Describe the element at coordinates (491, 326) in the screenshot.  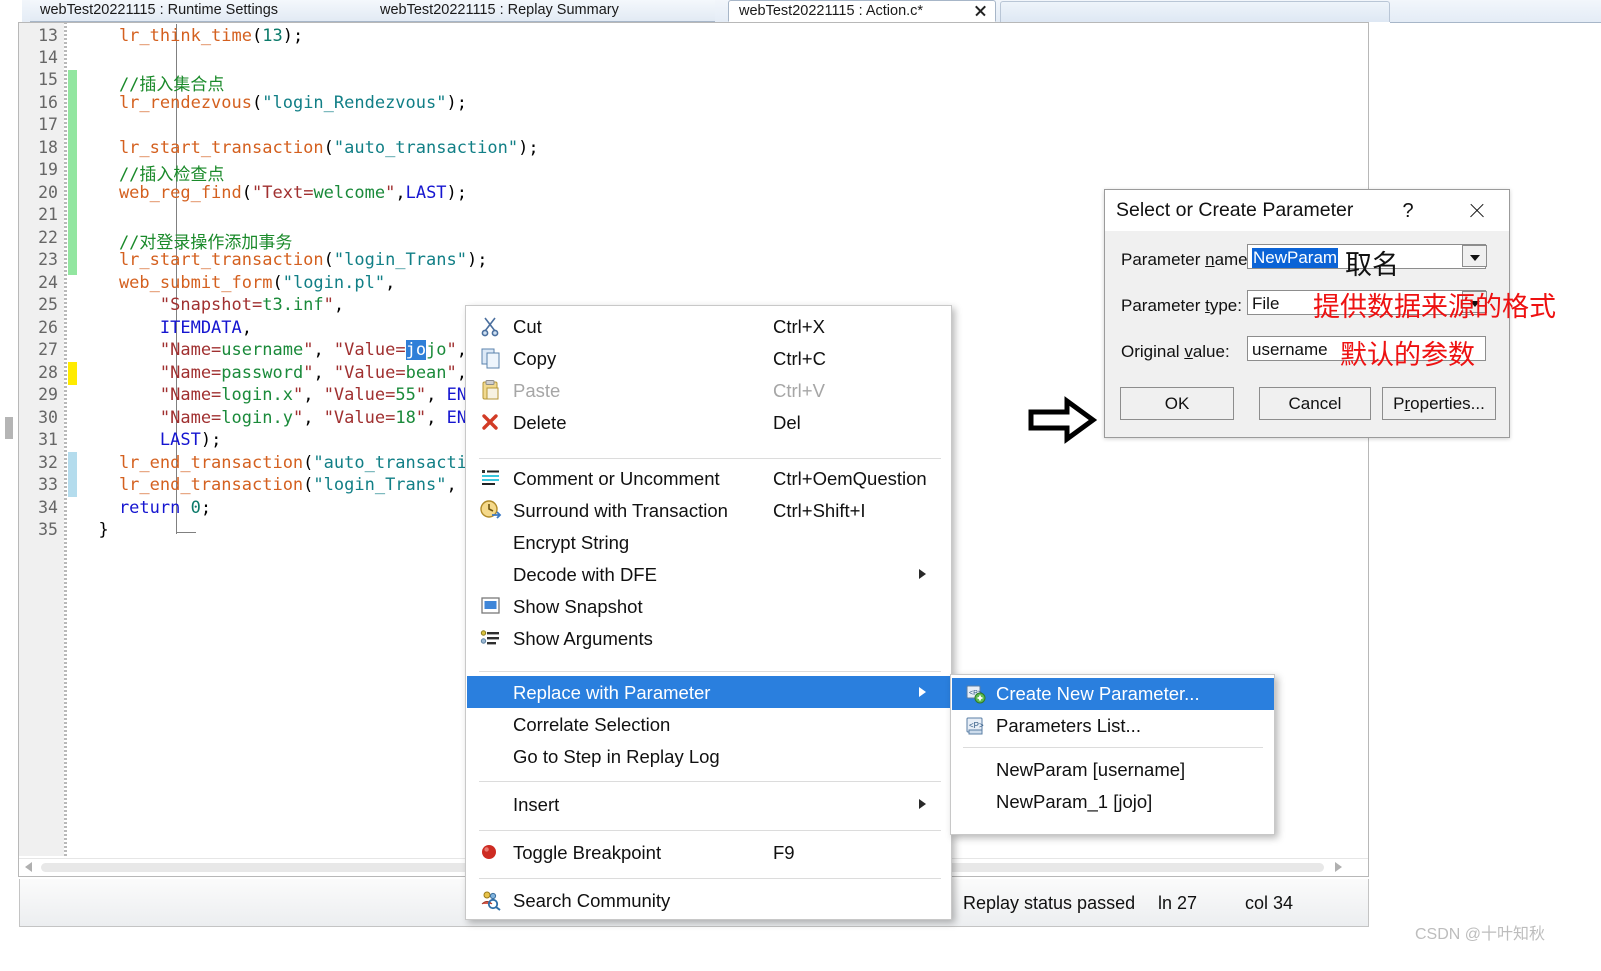
I see `scissors-icon` at that location.